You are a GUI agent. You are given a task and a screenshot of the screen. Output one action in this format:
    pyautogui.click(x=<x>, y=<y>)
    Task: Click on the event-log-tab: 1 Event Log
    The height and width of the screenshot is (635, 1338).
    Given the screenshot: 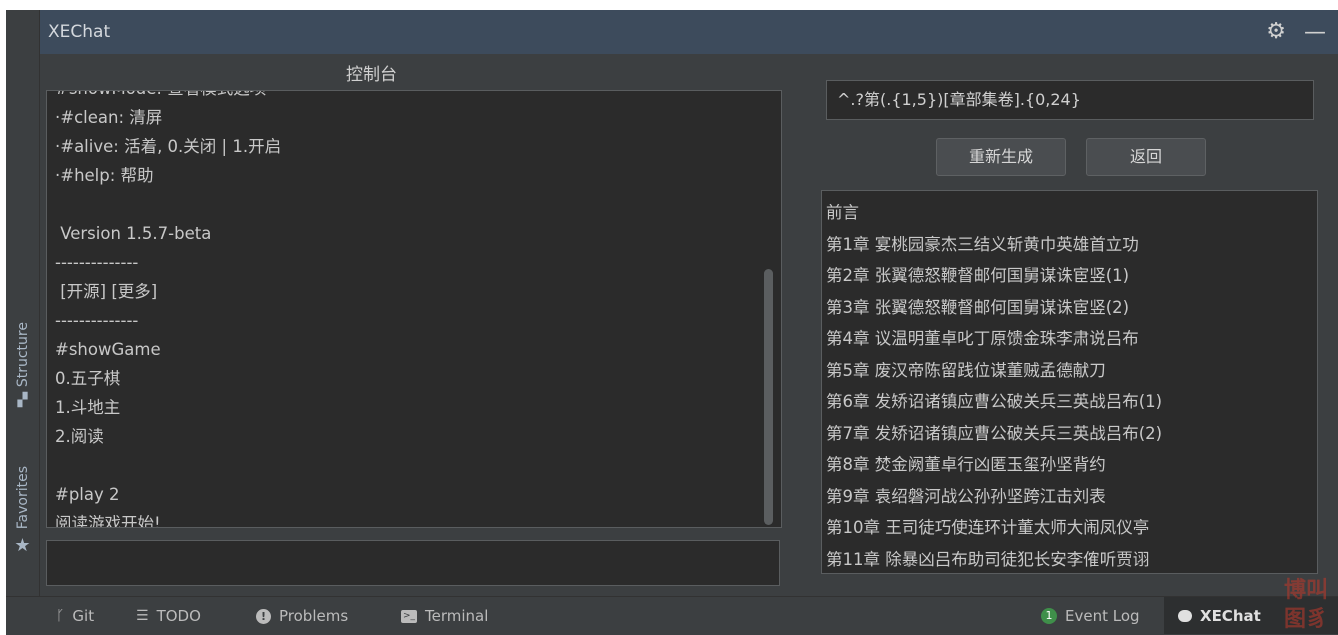 What is the action you would take?
    pyautogui.click(x=1090, y=616)
    